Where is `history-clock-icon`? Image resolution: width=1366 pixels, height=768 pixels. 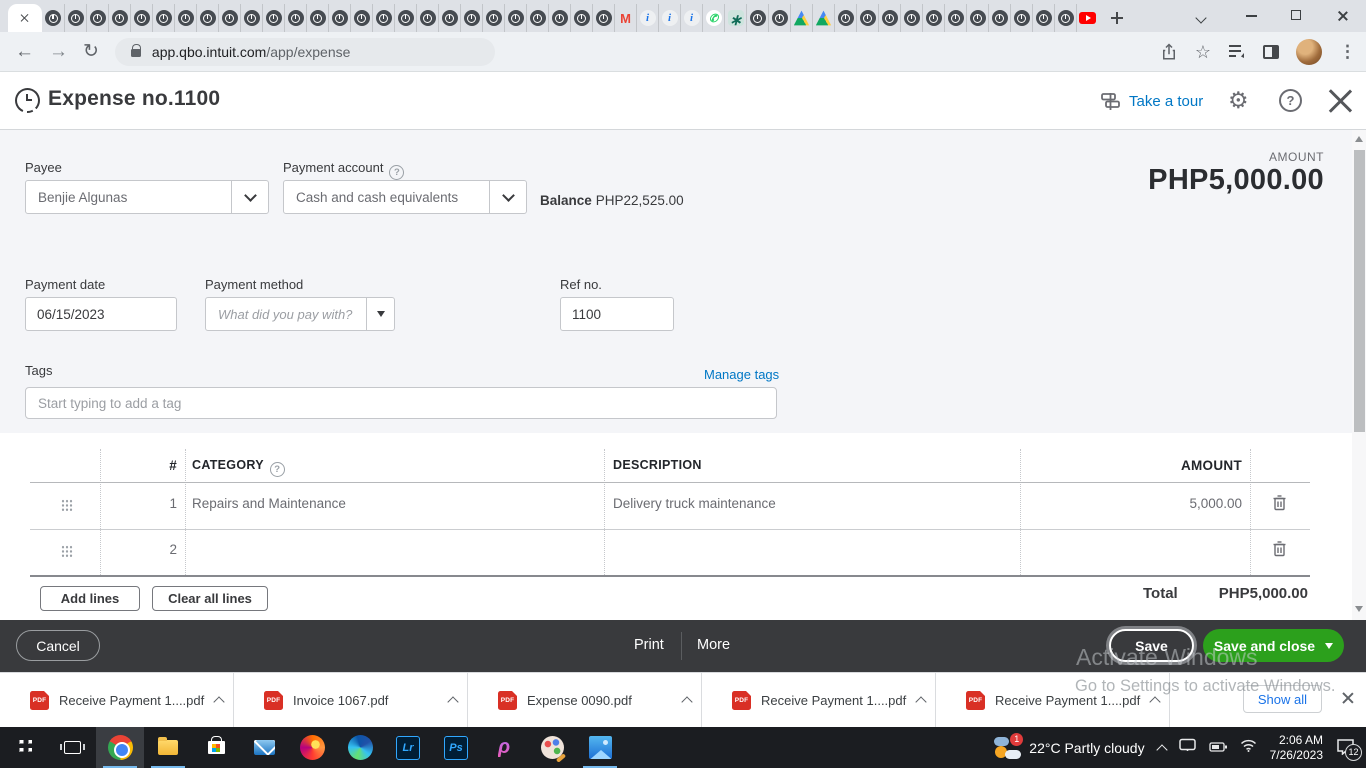
history-clock-icon is located at coordinates (27, 100).